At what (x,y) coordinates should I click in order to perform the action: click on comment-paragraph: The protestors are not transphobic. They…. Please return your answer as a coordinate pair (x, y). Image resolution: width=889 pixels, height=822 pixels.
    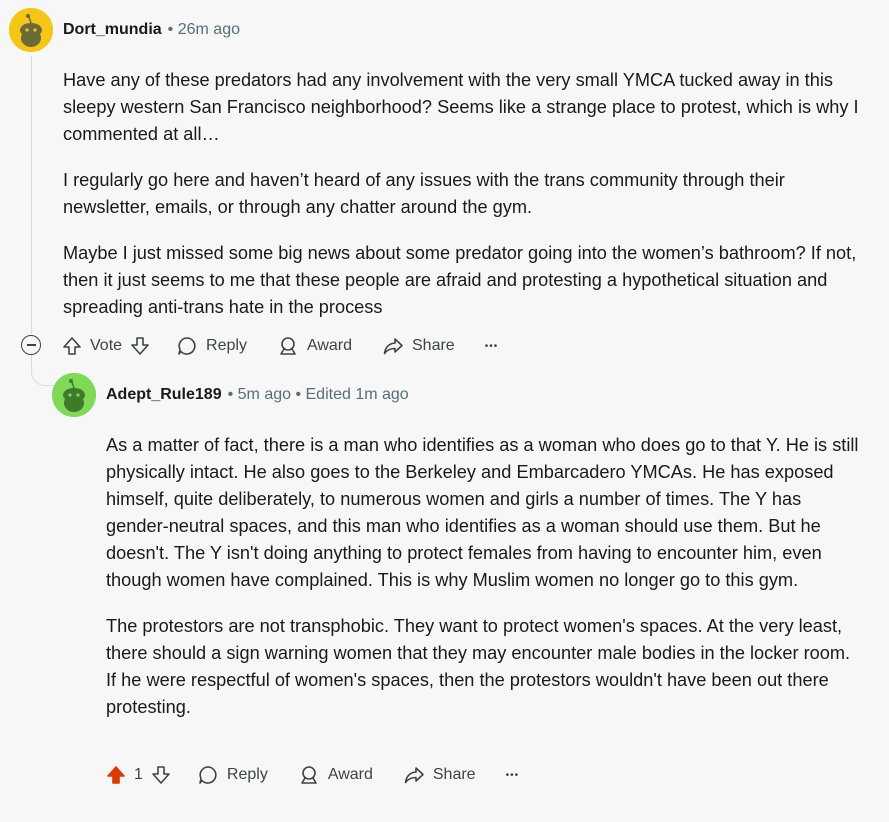
    Looking at the image, I should click on (478, 666).